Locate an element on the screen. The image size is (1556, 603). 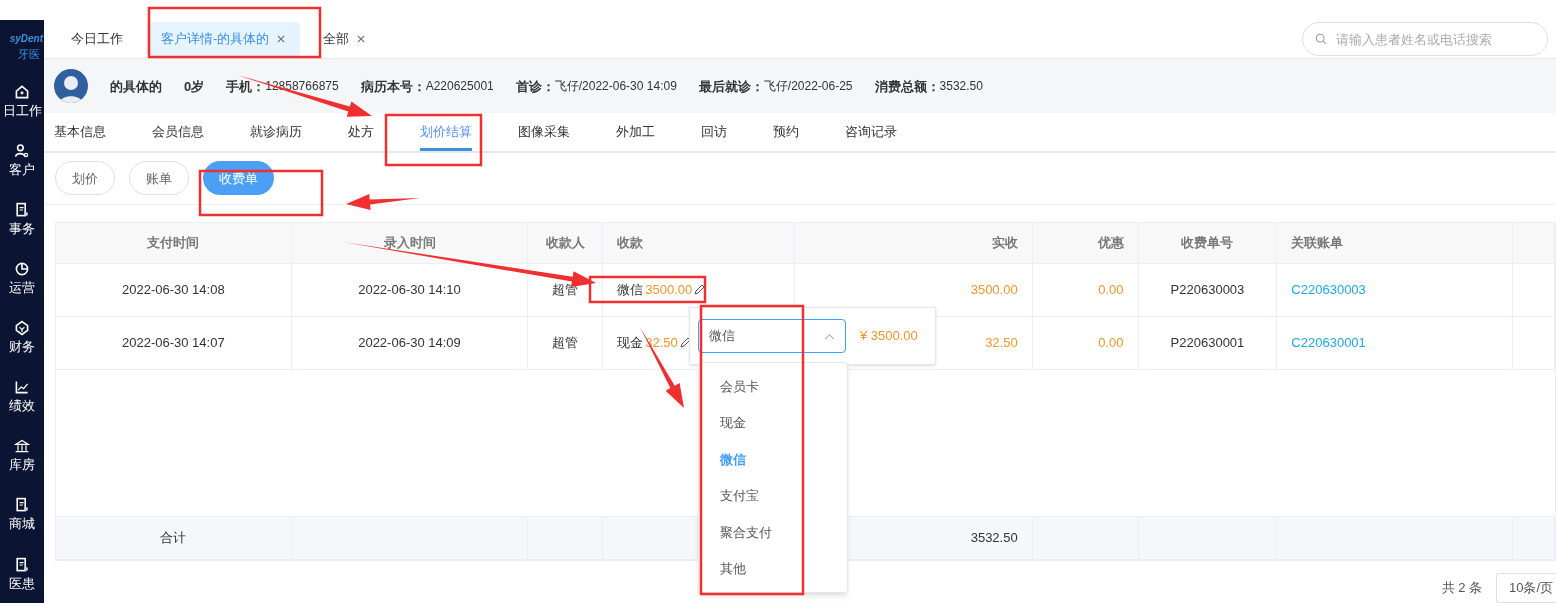
payment-method: 现金 is located at coordinates (630, 343).